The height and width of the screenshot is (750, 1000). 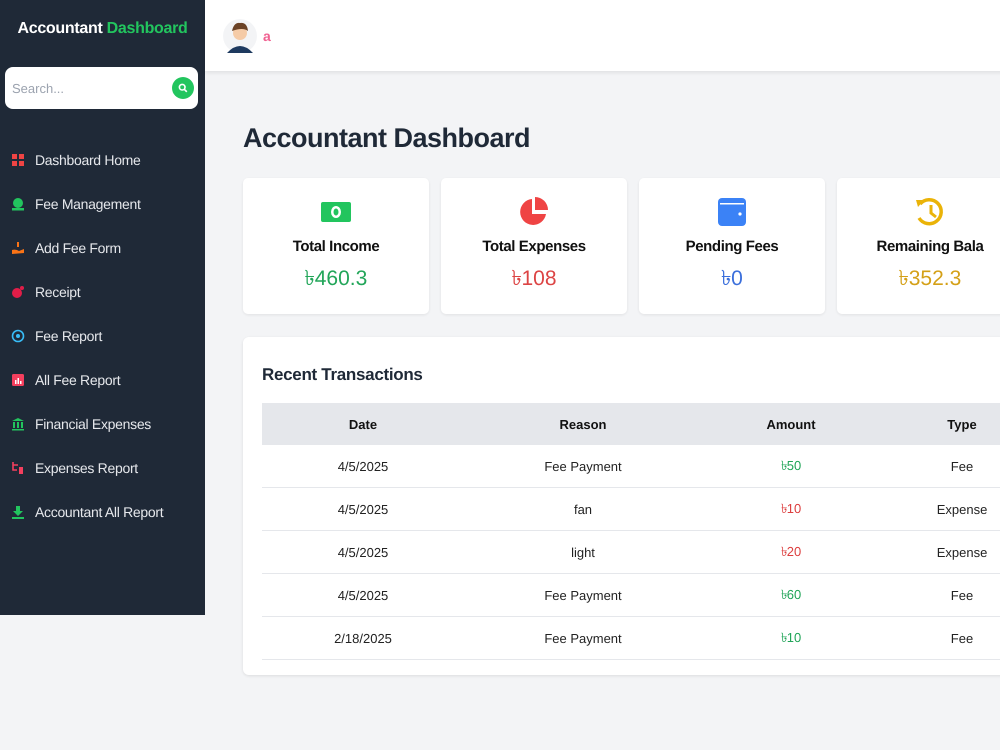 What do you see at coordinates (583, 509) in the screenshot?
I see `table-cell: fan` at bounding box center [583, 509].